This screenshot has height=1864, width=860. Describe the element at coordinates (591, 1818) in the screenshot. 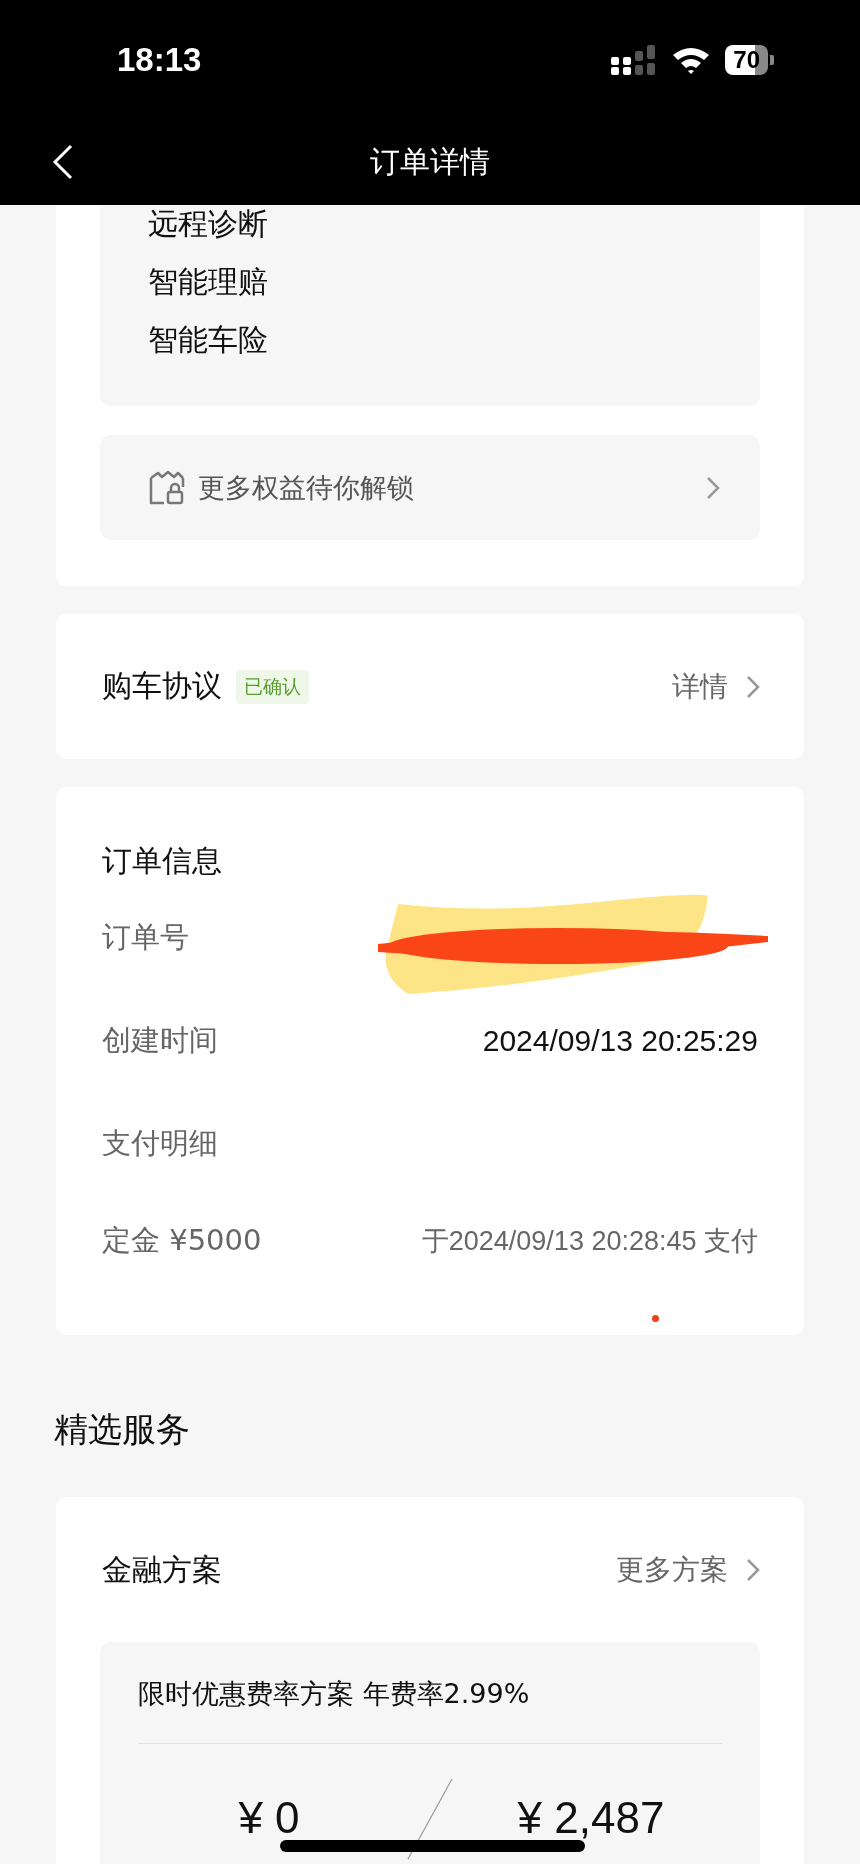

I see `amount-value: ¥ 2,487` at that location.